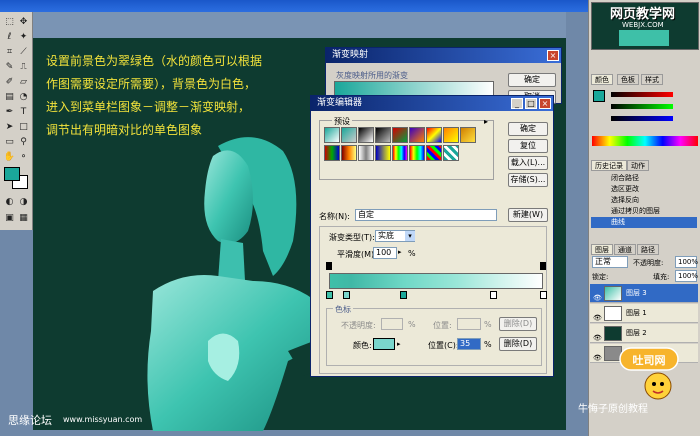 The image size is (700, 436). I want to click on history-brush-icon: ✐, so click(9, 82).